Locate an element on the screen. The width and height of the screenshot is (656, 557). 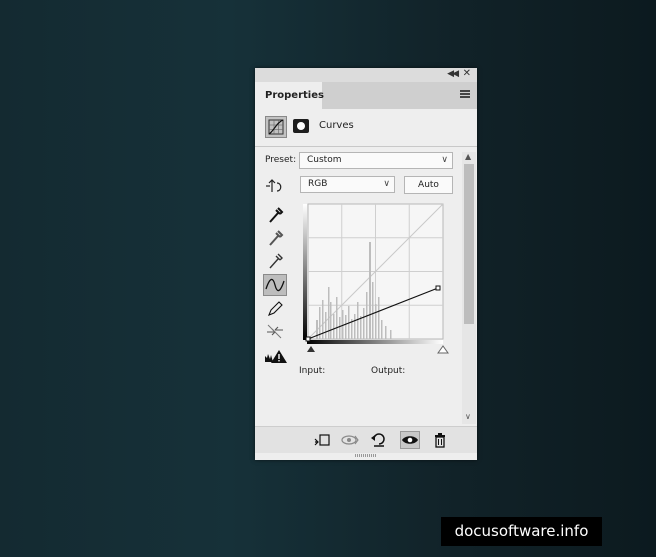
collapse-icon: ◀◀ is located at coordinates (453, 74).